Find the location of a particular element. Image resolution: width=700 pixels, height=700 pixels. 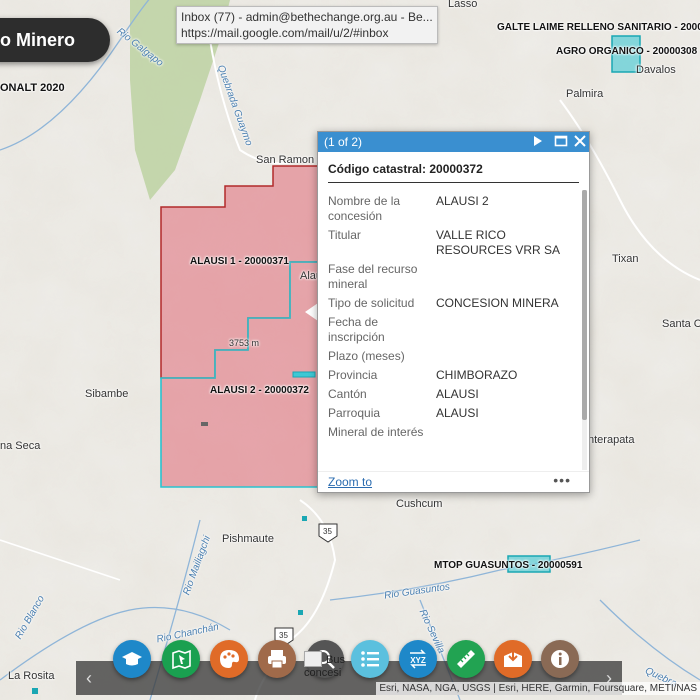

attribute-row: Fase del recurso mineral is located at coordinates (453, 277).